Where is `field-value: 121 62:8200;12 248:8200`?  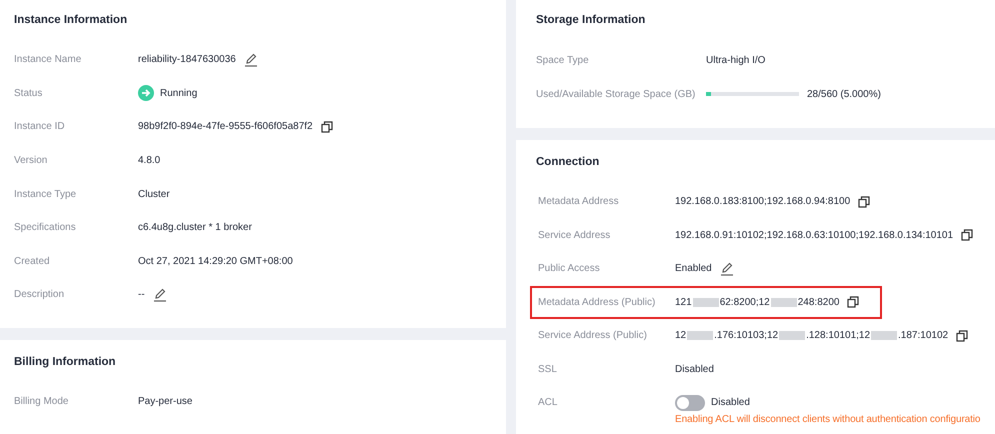
field-value: 121 62:8200;12 248:8200 is located at coordinates (757, 302).